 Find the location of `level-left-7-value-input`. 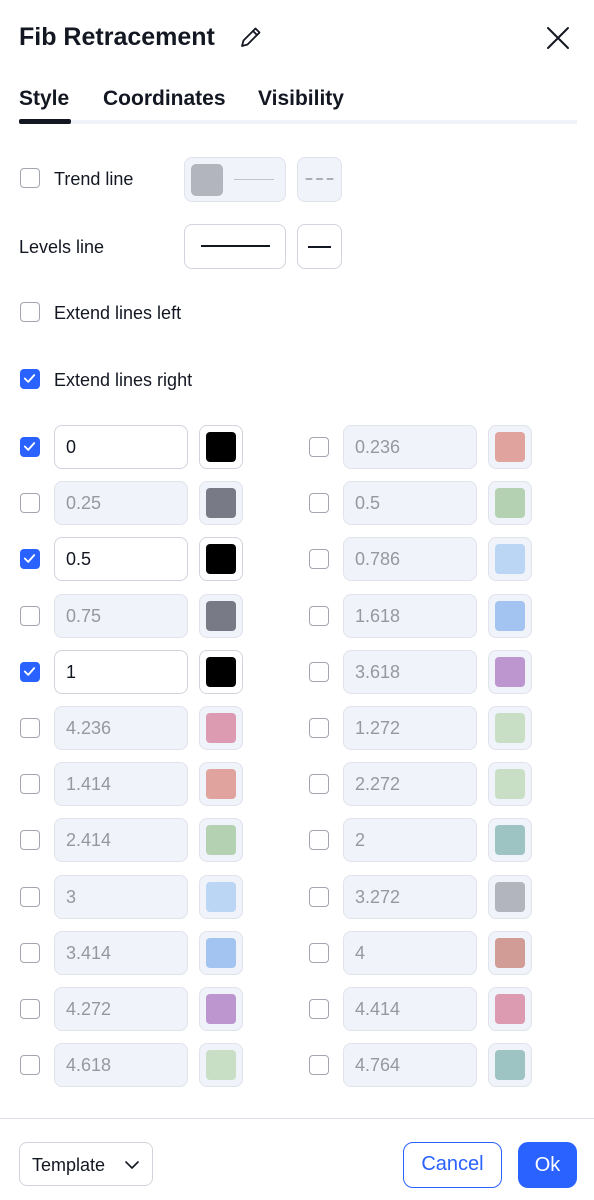

level-left-7-value-input is located at coordinates (121, 840).